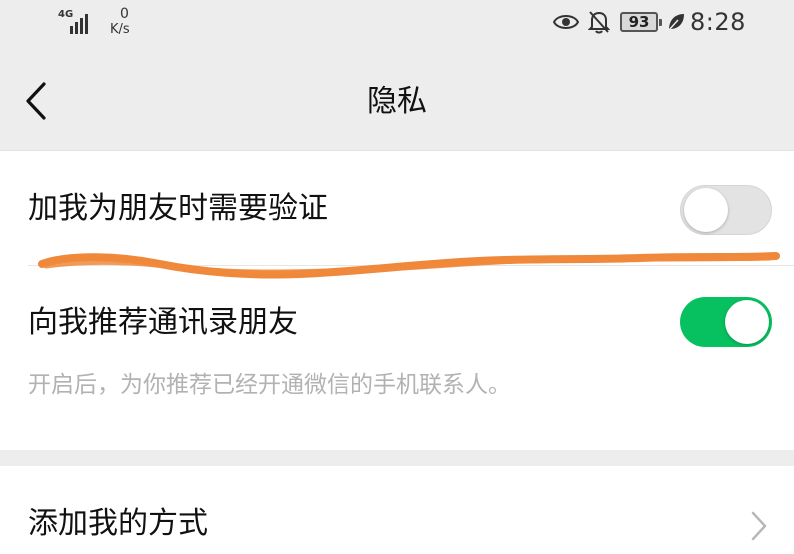 The image size is (794, 554). What do you see at coordinates (718, 22) in the screenshot?
I see `status-time: 8:28` at bounding box center [718, 22].